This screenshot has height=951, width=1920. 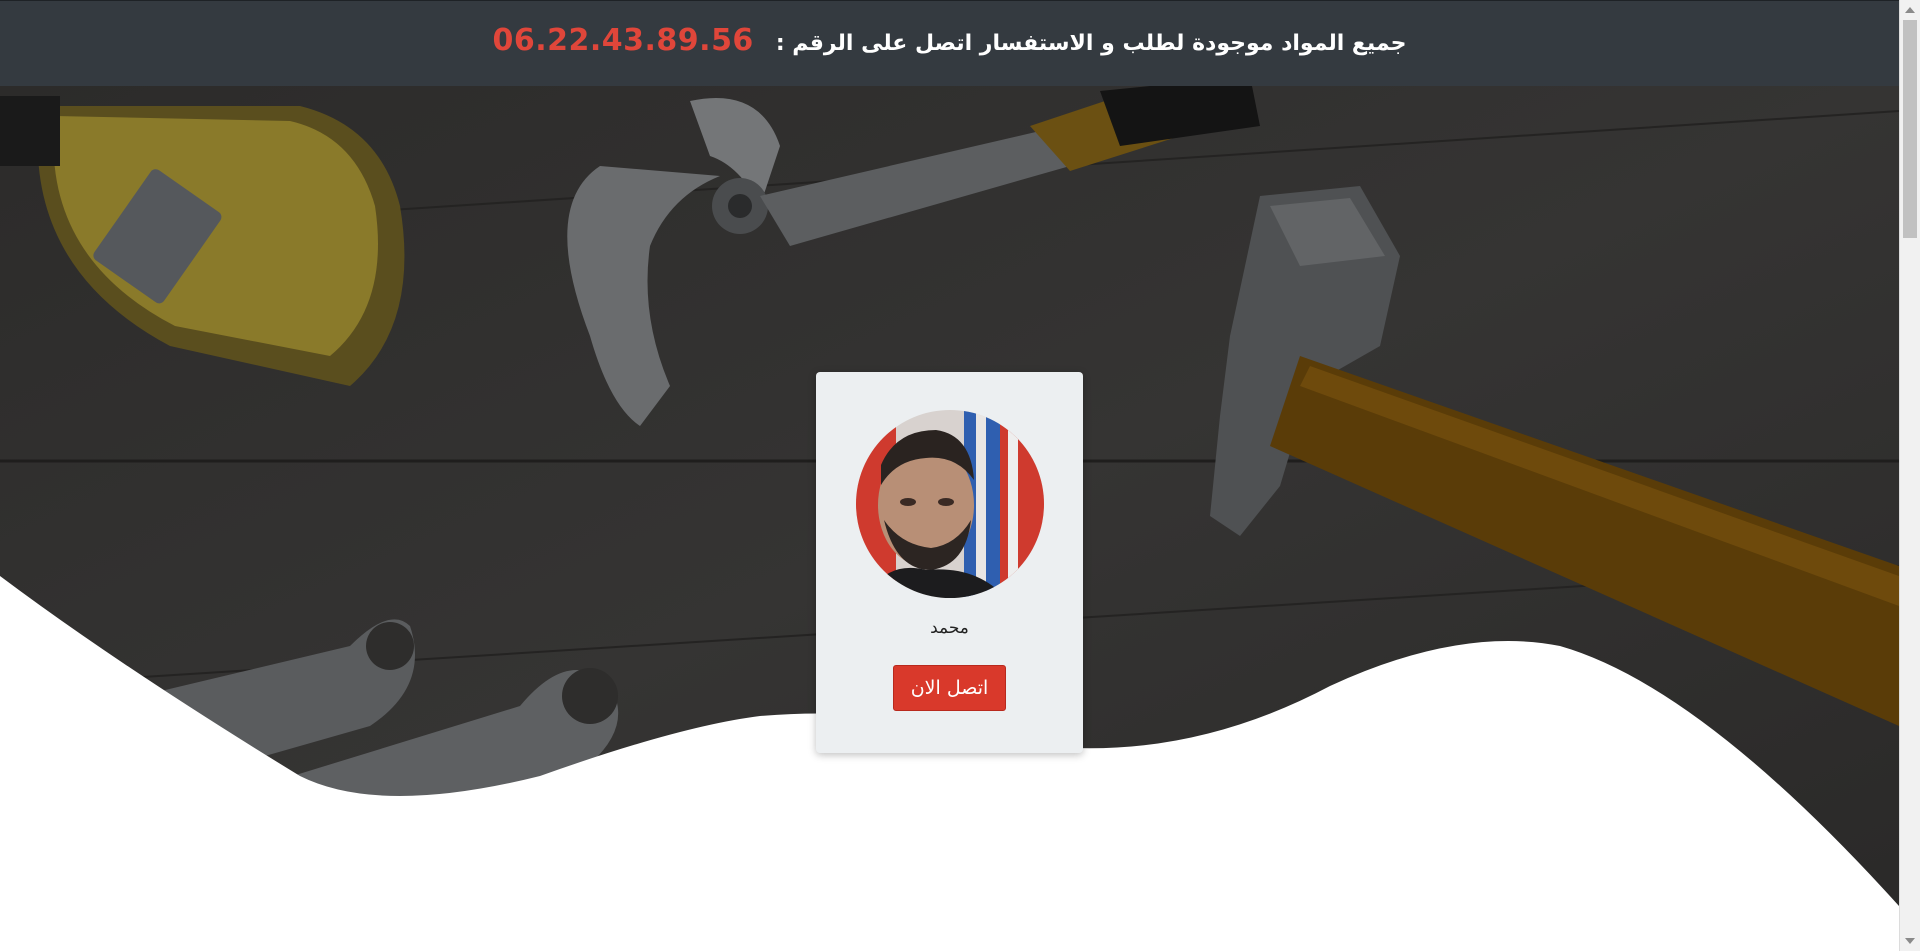 What do you see at coordinates (1910, 10) in the screenshot?
I see `scroll-up-arrow-icon` at bounding box center [1910, 10].